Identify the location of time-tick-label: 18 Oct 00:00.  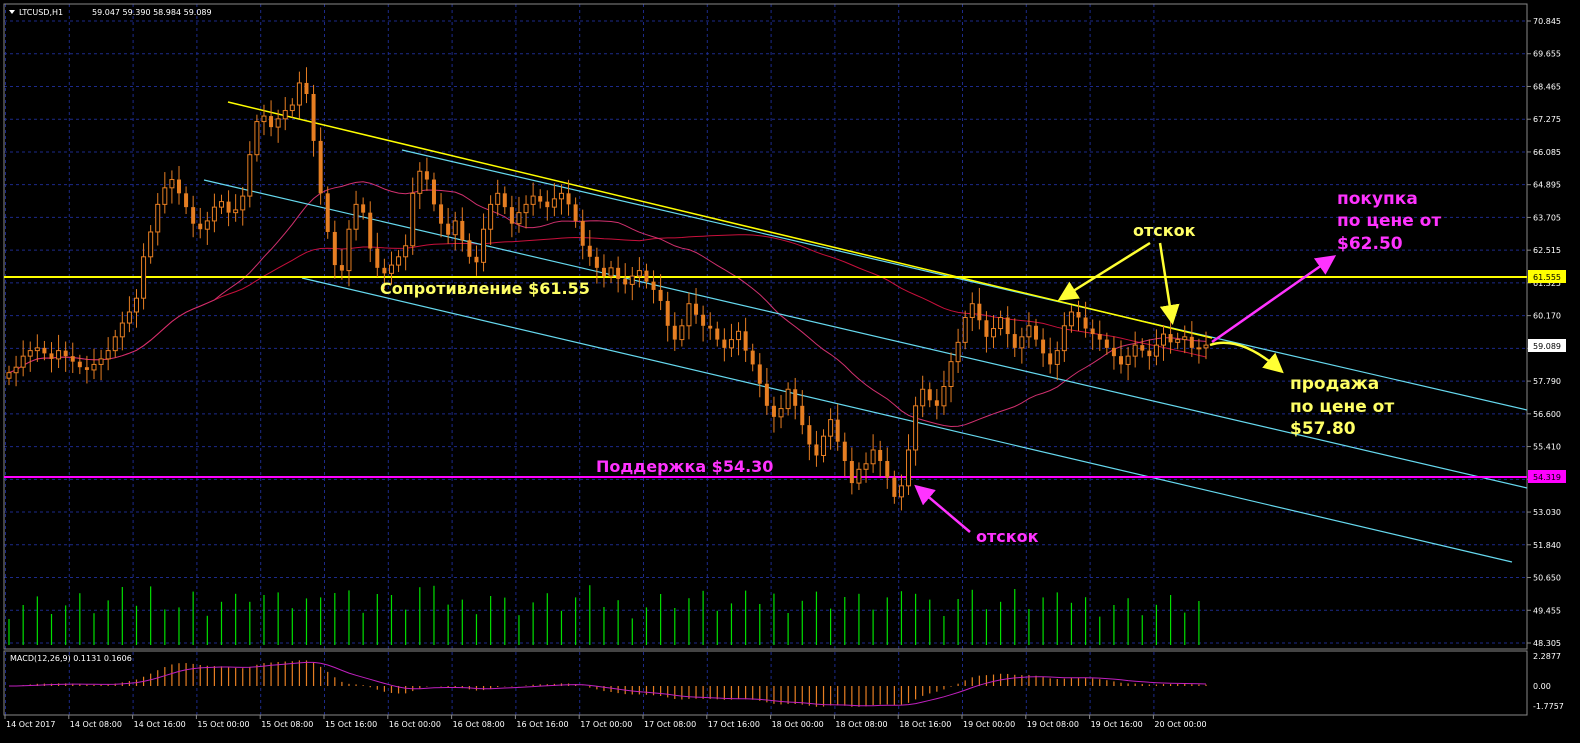
(798, 724).